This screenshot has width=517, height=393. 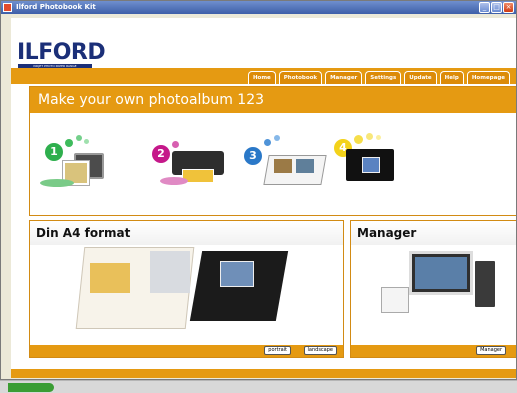 I want to click on rings-photo, so click(x=110, y=278).